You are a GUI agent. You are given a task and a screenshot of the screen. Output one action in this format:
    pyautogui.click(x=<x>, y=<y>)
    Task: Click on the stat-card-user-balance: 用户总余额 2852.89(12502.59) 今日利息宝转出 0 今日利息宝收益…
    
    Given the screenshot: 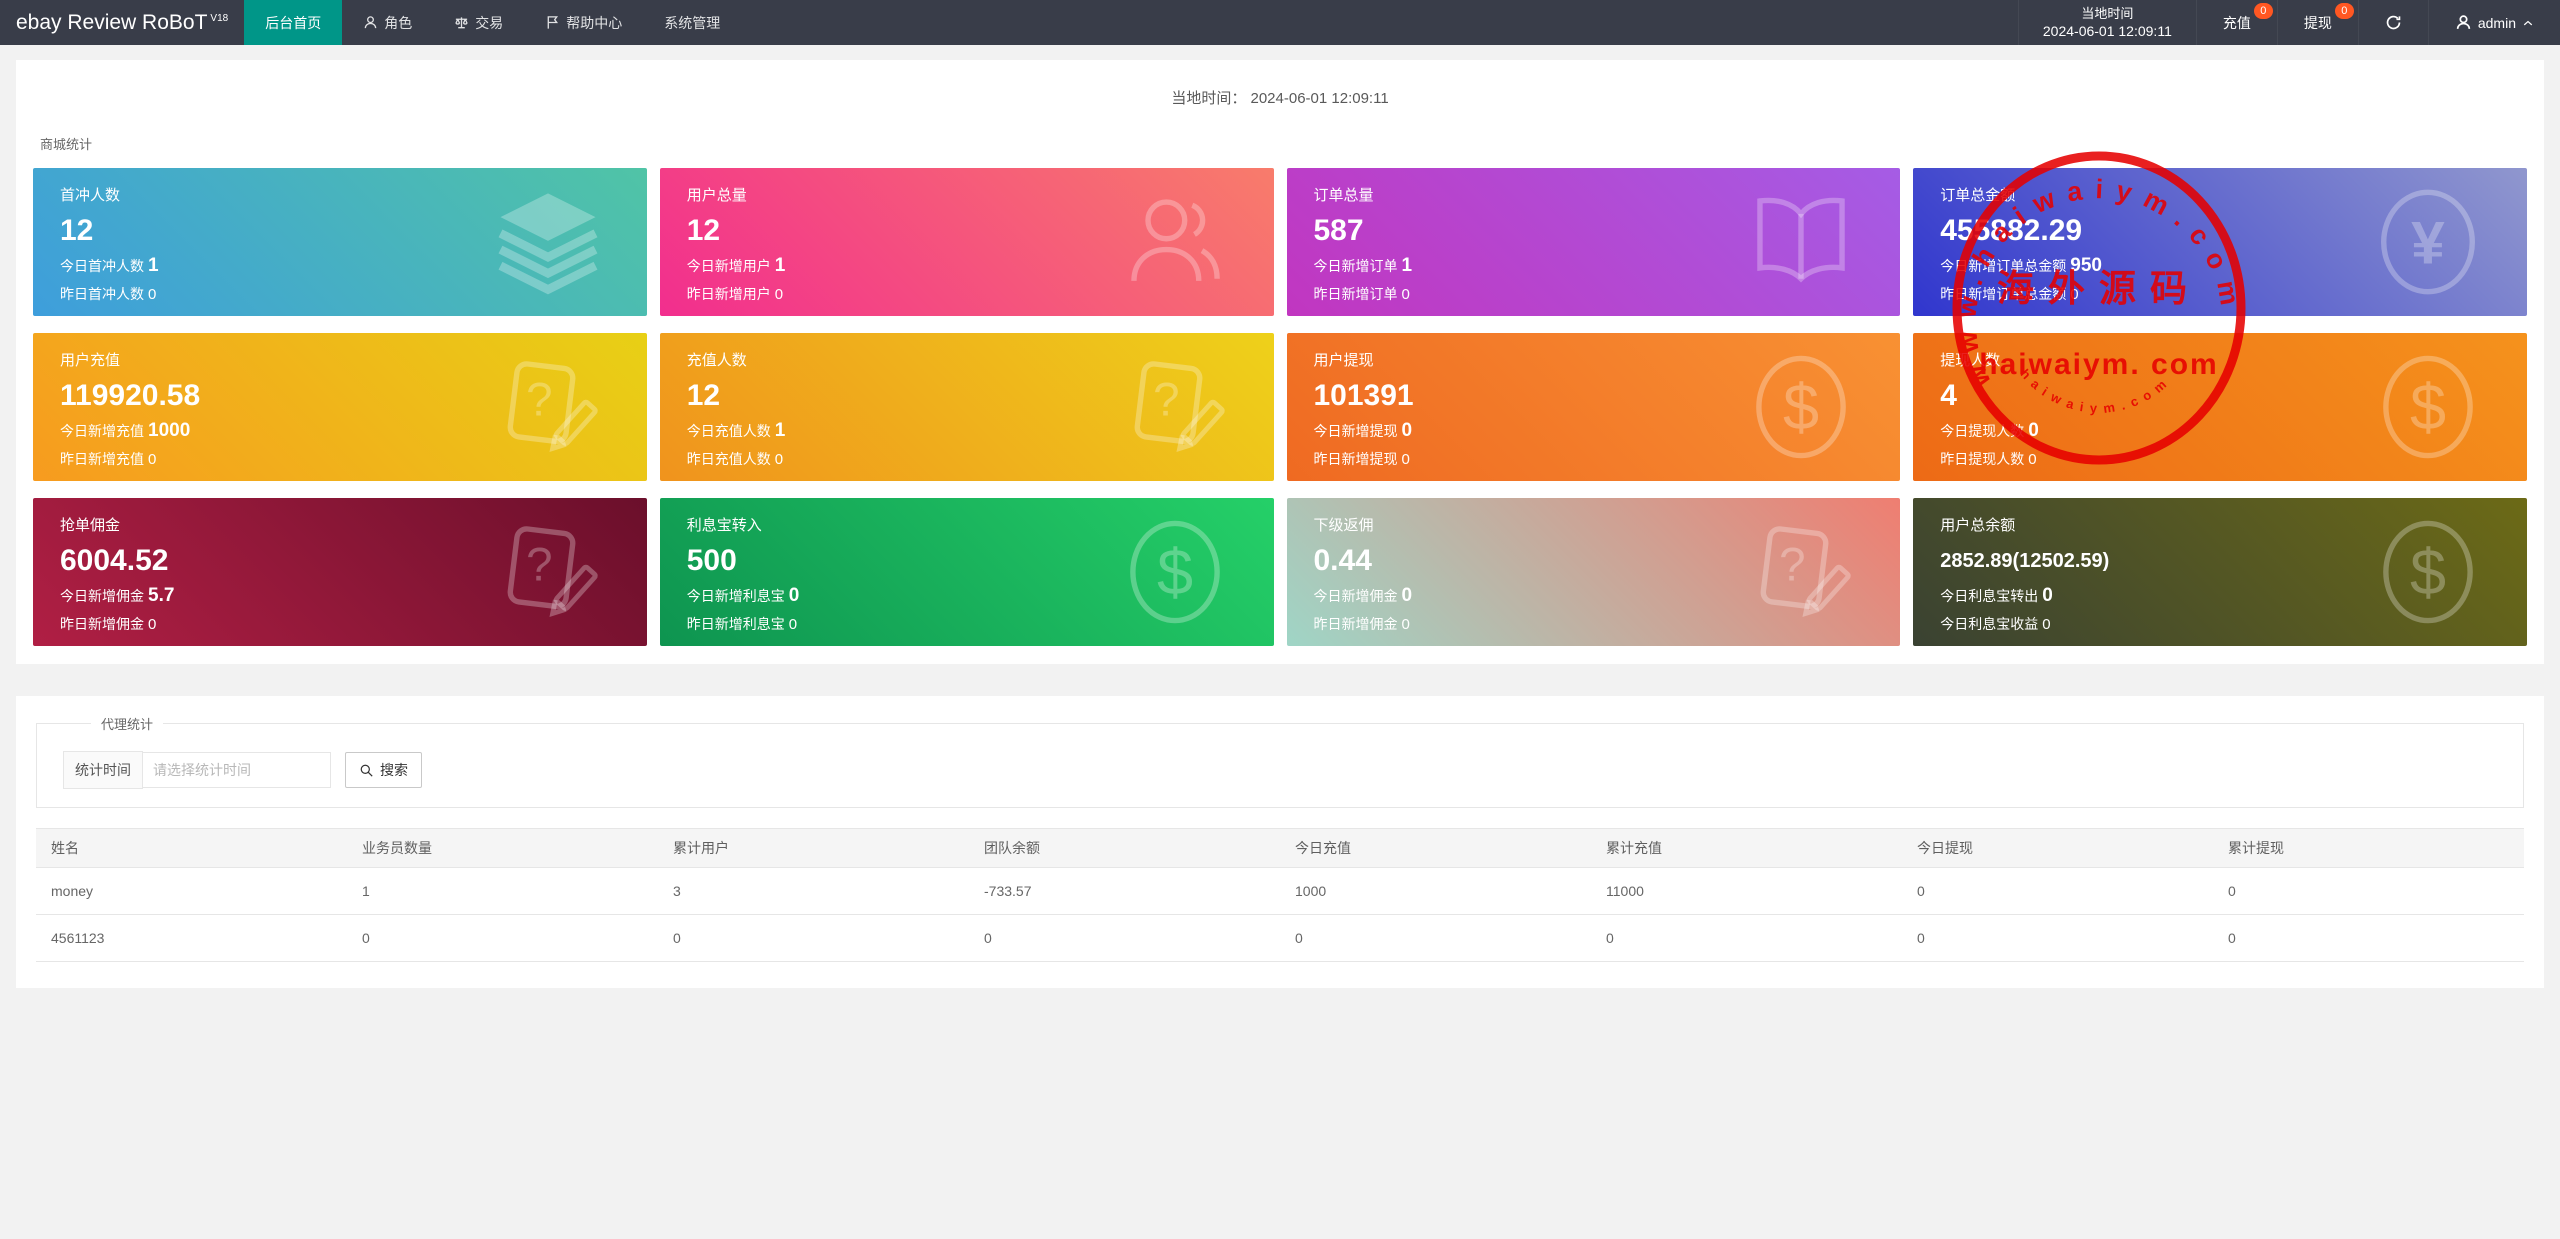 What is the action you would take?
    pyautogui.click(x=2220, y=572)
    